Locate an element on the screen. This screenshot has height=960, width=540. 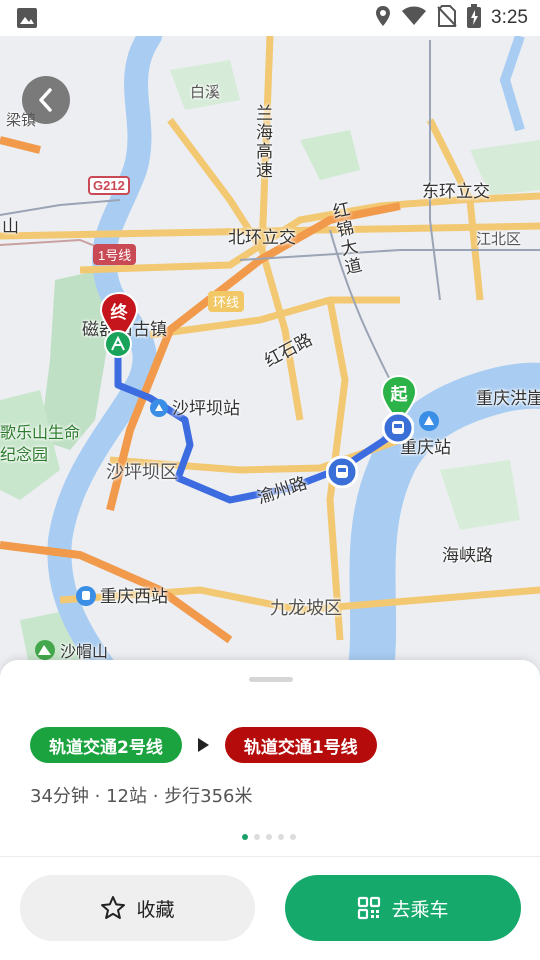
page-indicator is located at coordinates (269, 837).